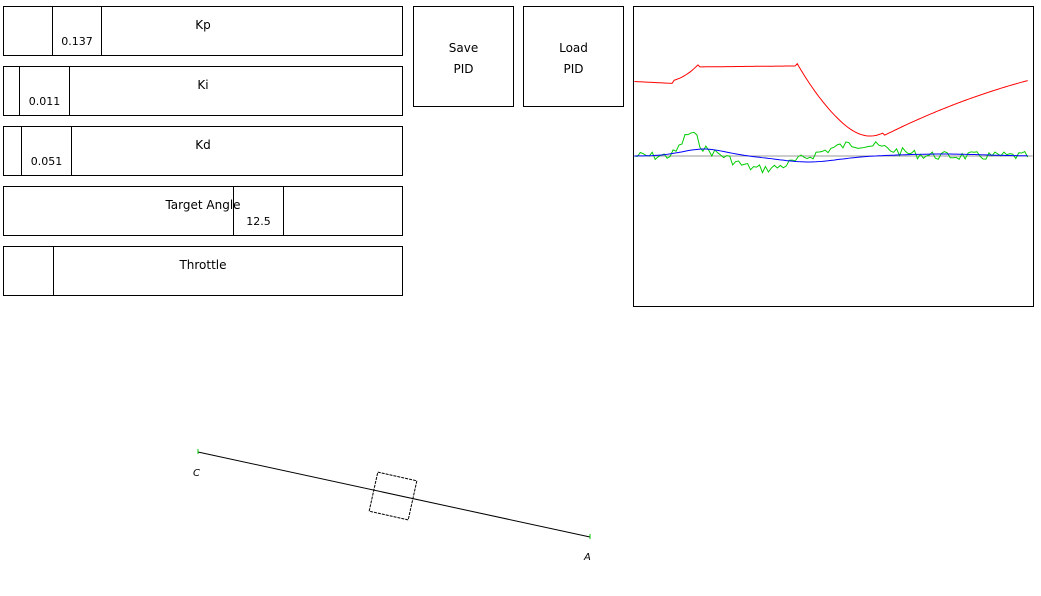 Image resolution: width=1041 pixels, height=596 pixels. I want to click on simulation-view: C A, so click(392, 506).